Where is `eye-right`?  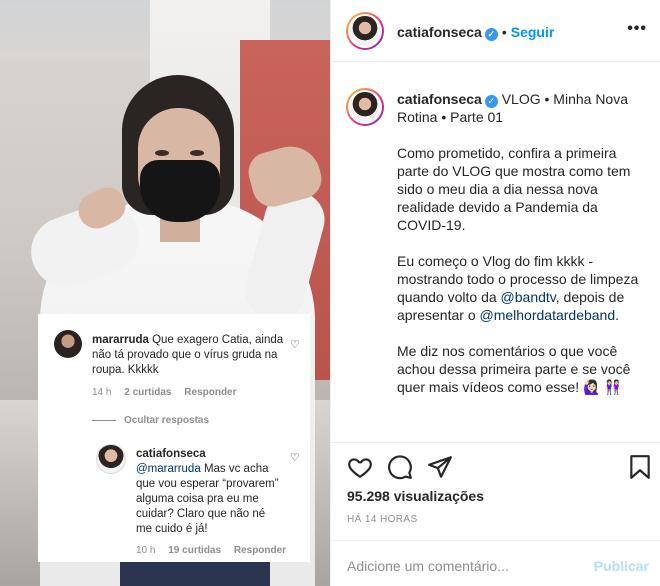
eye-right is located at coordinates (197, 153).